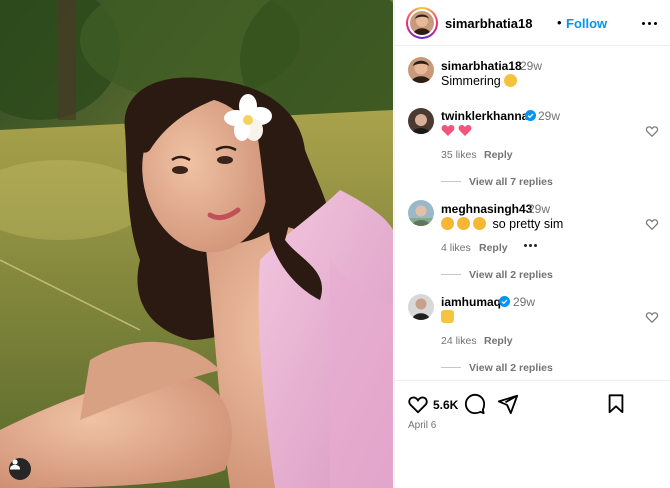 Image resolution: width=670 pixels, height=488 pixels. What do you see at coordinates (532, 434) in the screenshot?
I see `post-actions: 5.6K April 6` at bounding box center [532, 434].